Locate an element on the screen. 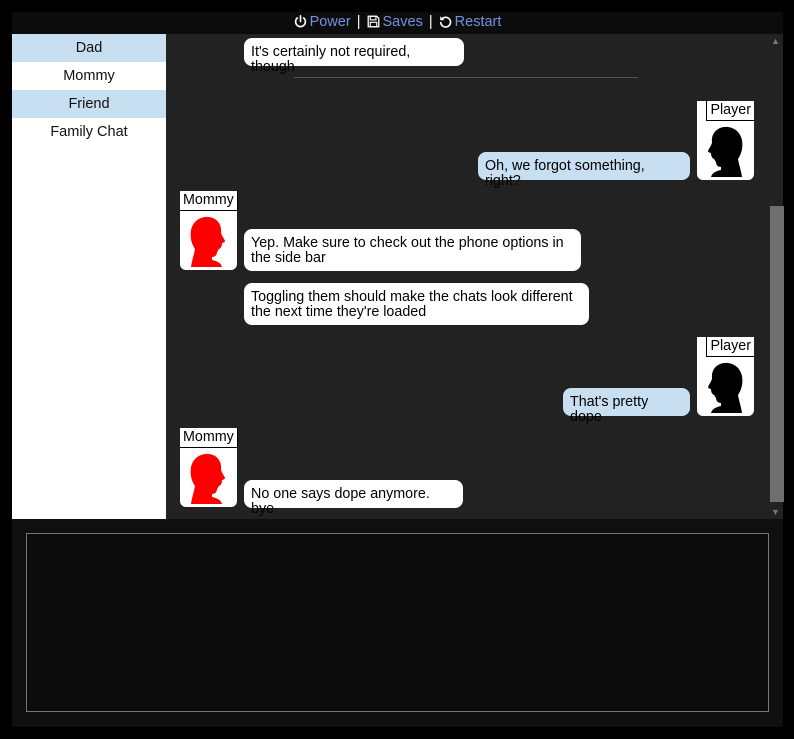  power-link: Power is located at coordinates (324, 22).